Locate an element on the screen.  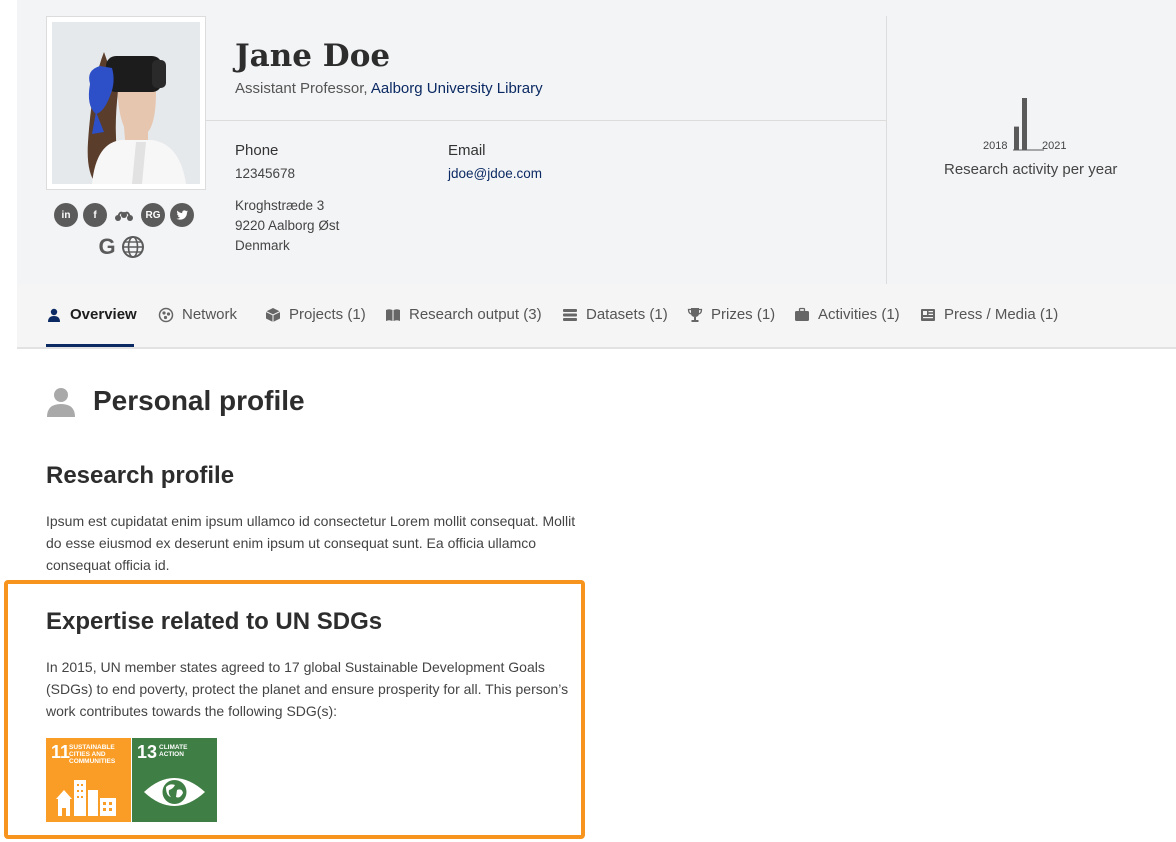
tab-label: Activities (1) is located at coordinates (859, 314).